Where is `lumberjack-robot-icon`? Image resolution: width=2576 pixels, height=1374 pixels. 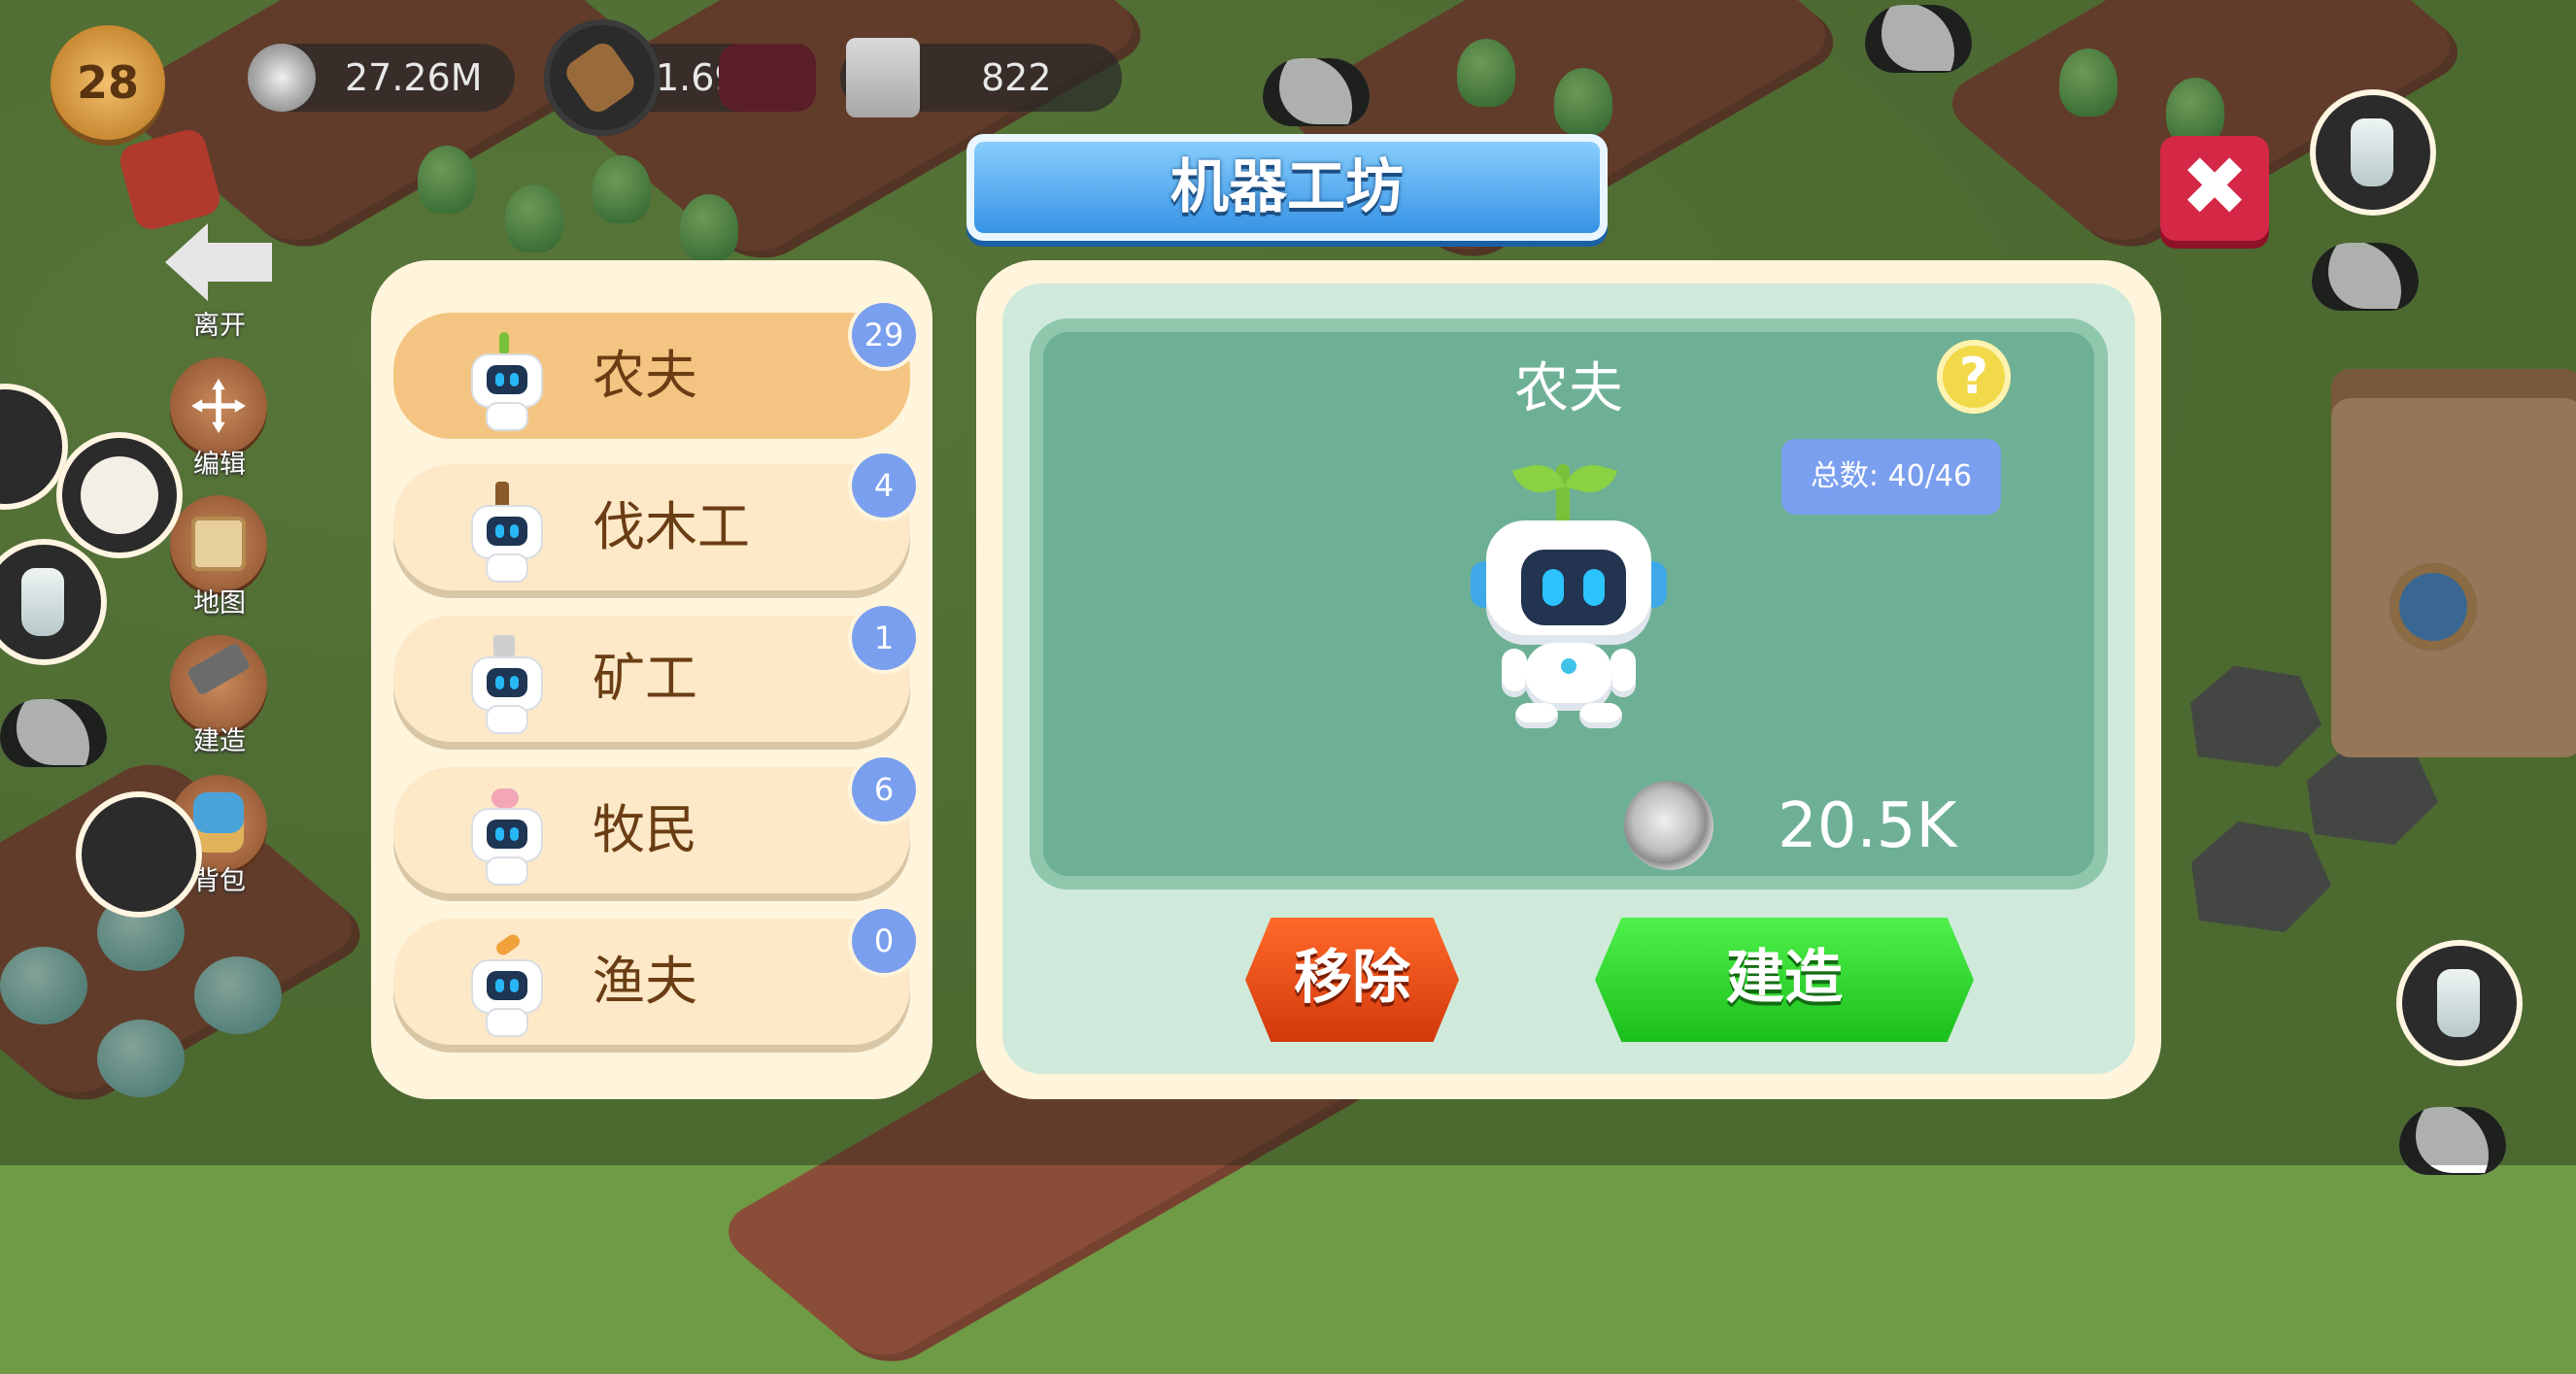 lumberjack-robot-icon is located at coordinates (505, 532).